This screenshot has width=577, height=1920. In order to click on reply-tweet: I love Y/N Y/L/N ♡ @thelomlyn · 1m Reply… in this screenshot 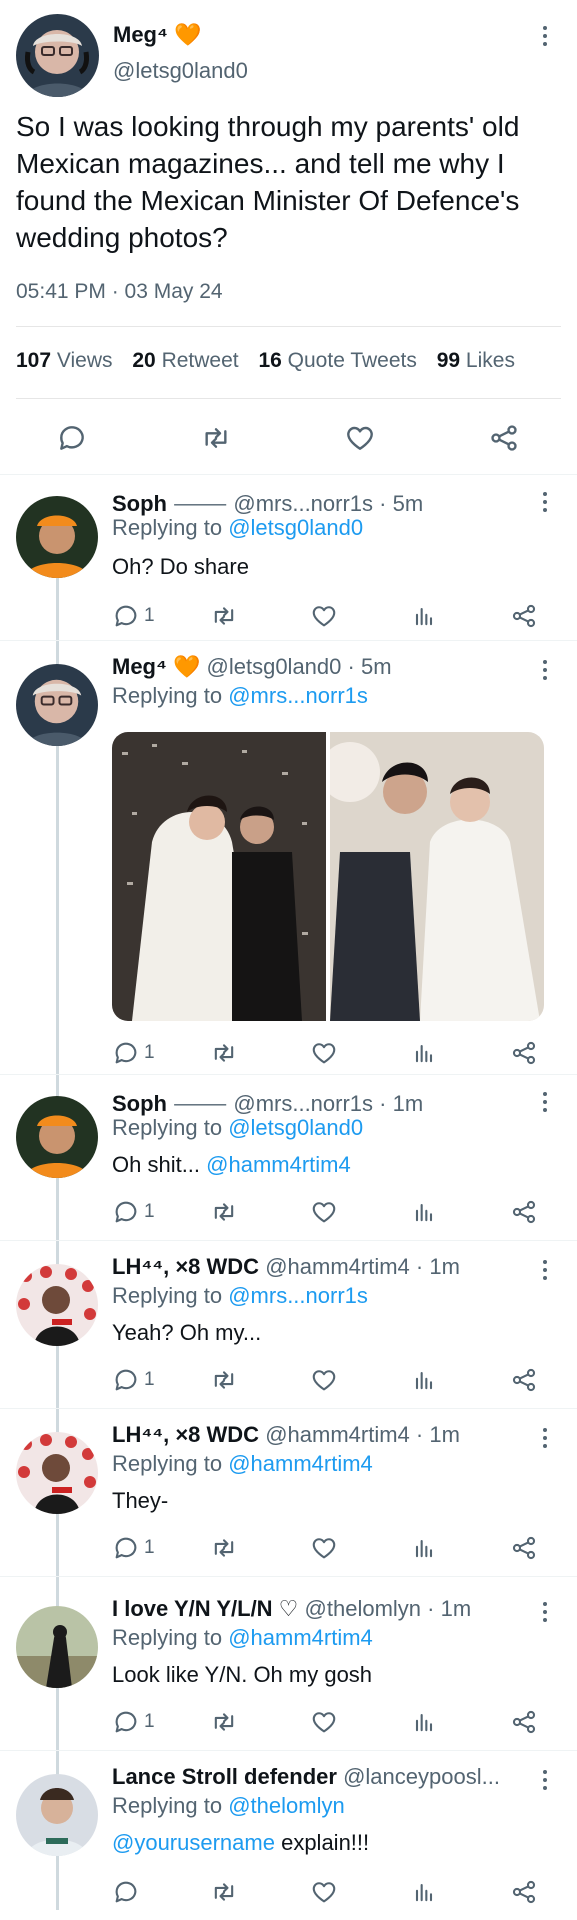, I will do `click(288, 1669)`.